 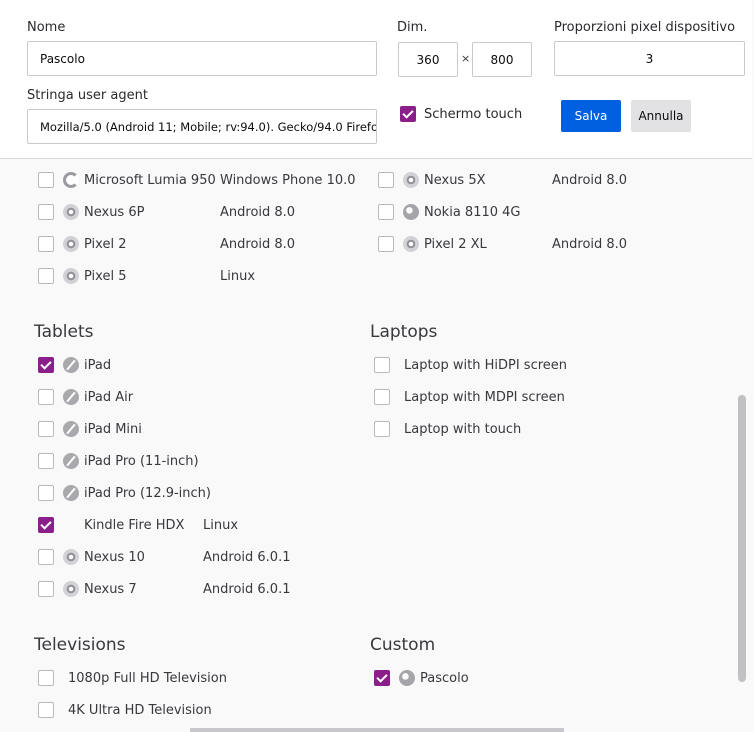 I want to click on device-name: Nexus 5X, so click(x=455, y=180).